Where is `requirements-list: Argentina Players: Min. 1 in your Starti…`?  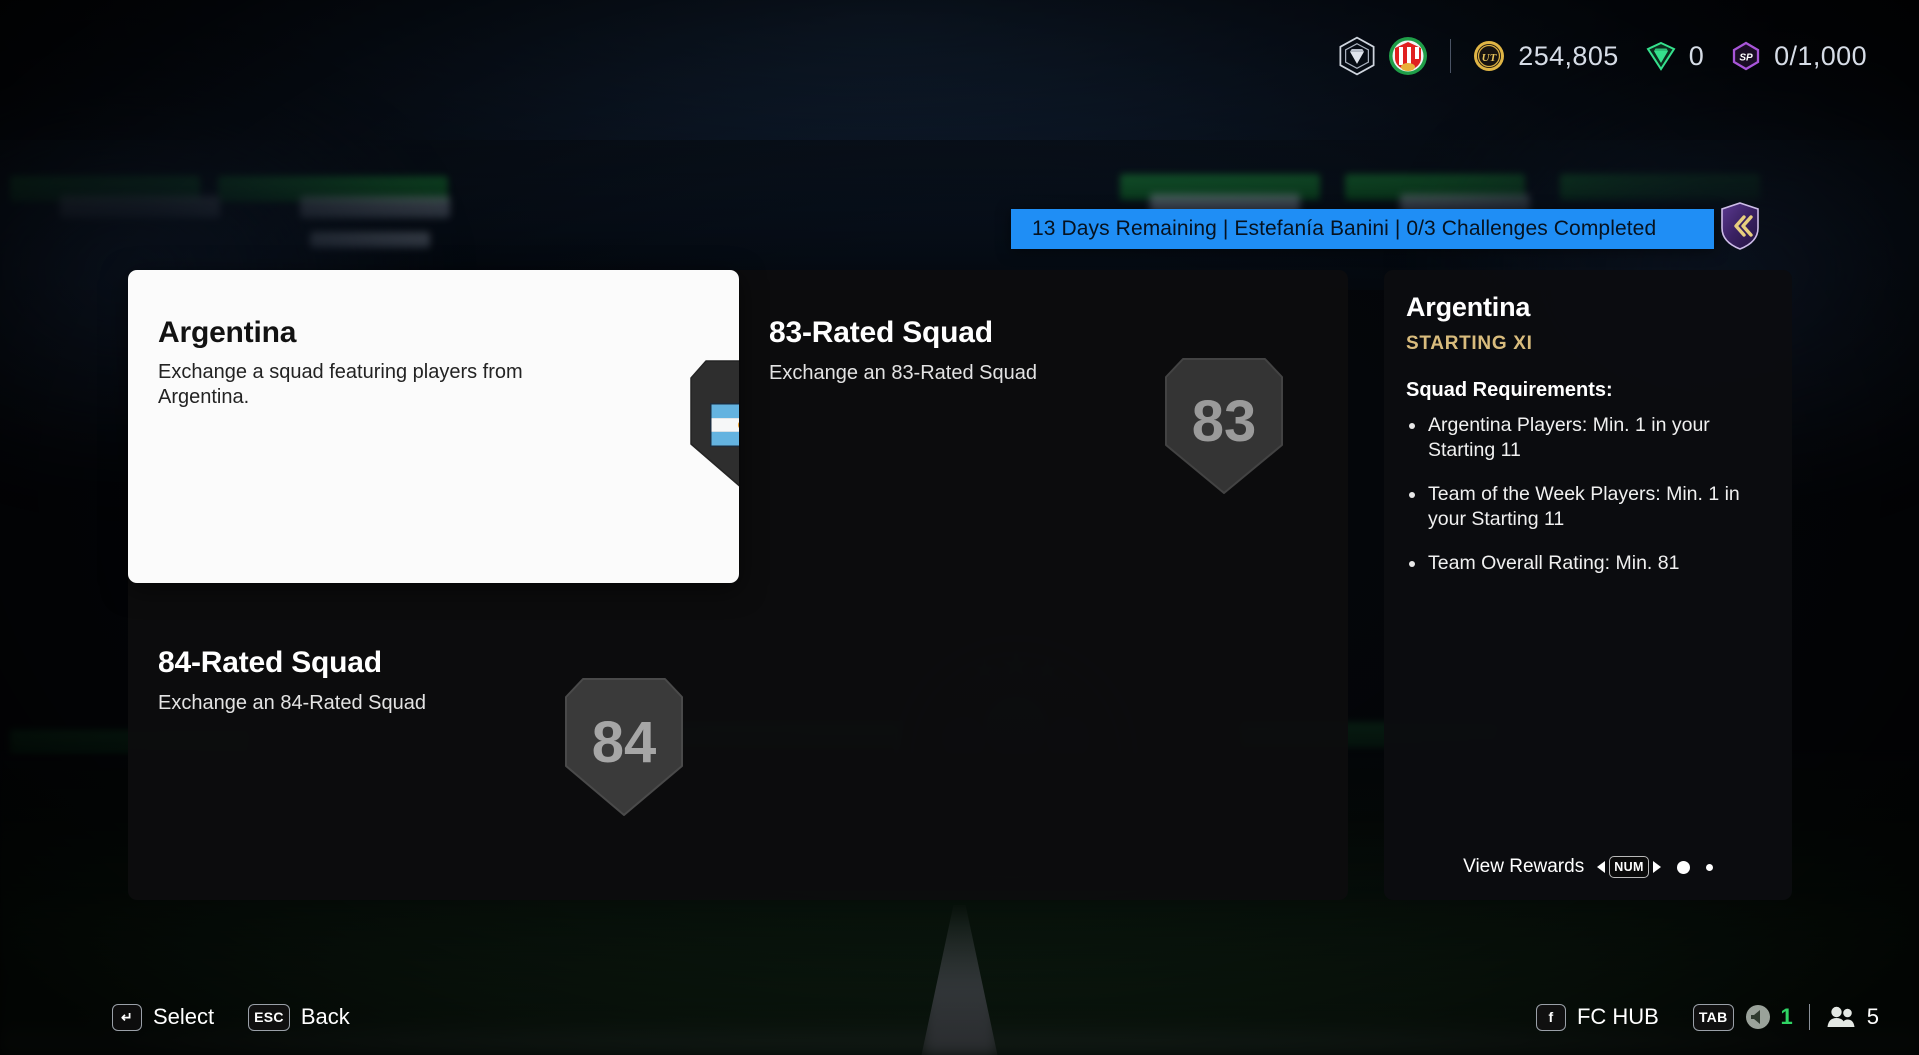
requirements-list: Argentina Players: Min. 1 in your Starti… is located at coordinates (1589, 504).